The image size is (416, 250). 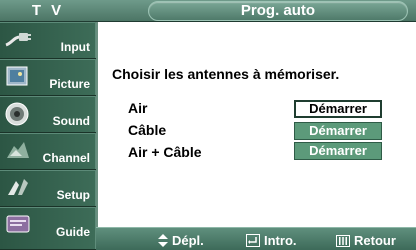 I want to click on menu-title: Prog. auto, so click(x=278, y=11).